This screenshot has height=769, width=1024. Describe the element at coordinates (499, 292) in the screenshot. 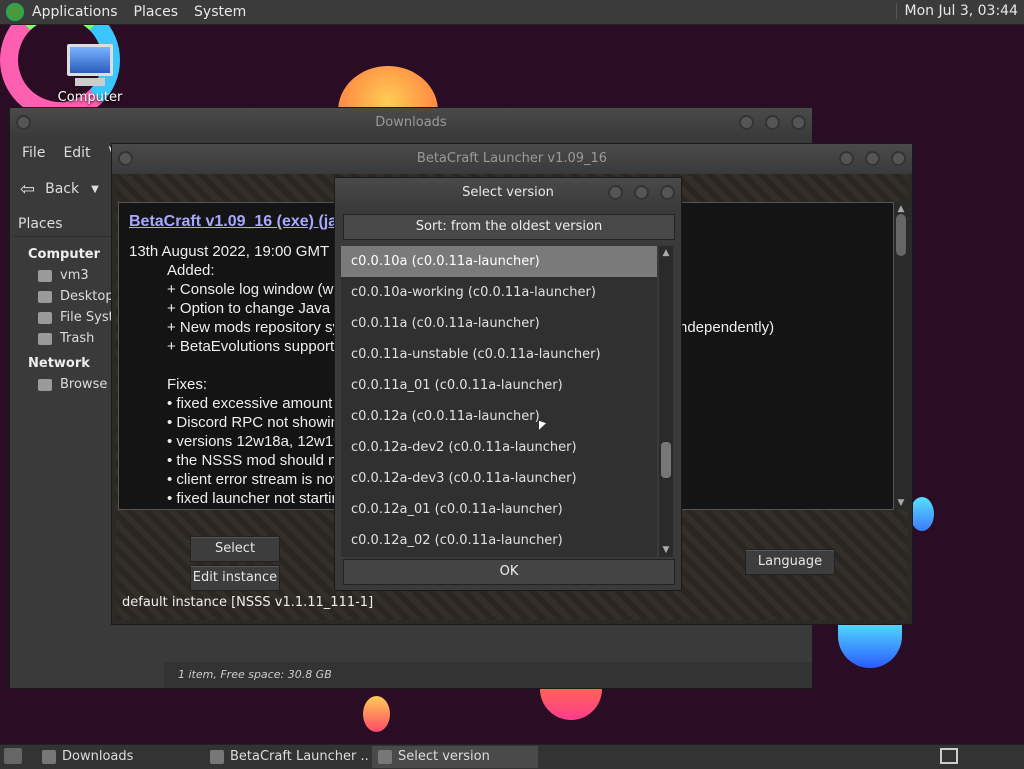

I see `version-item: c0.0.10a-working (c0.0.11a-launcher)` at that location.